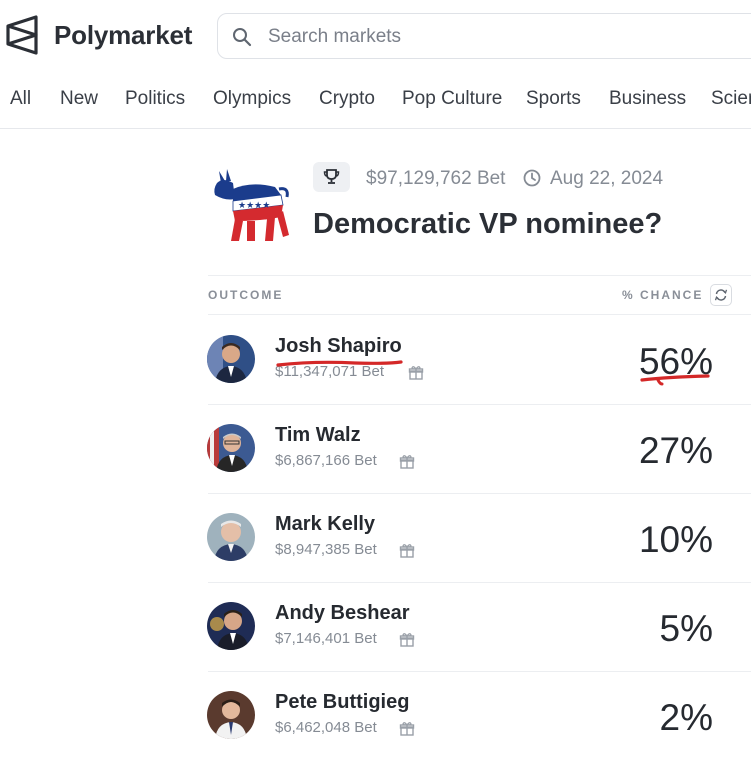 The width and height of the screenshot is (751, 760). What do you see at coordinates (647, 99) in the screenshot?
I see `nav-item-business: Business` at bounding box center [647, 99].